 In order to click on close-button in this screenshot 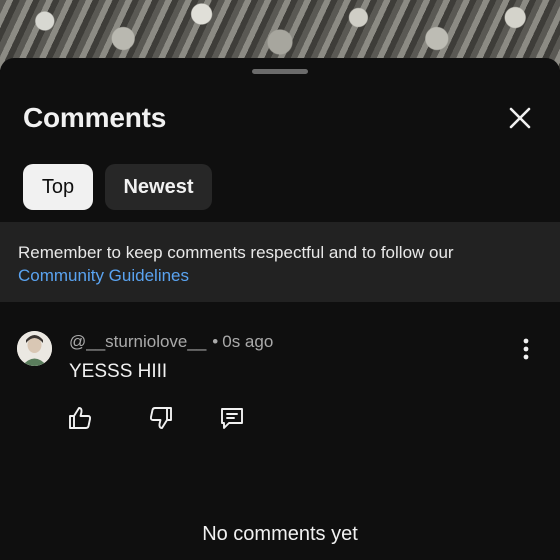, I will do `click(520, 118)`.